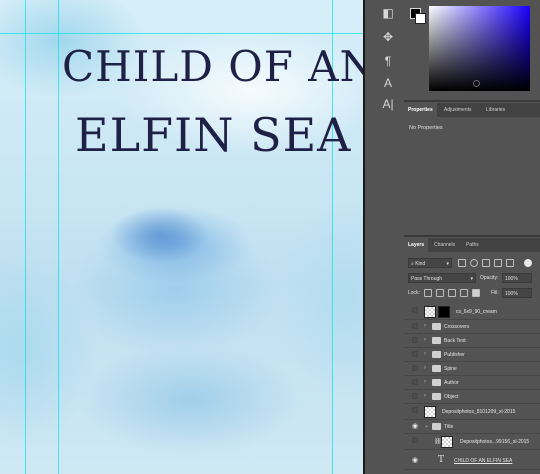  What do you see at coordinates (455, 341) in the screenshot?
I see `layer-name: Back Text` at bounding box center [455, 341].